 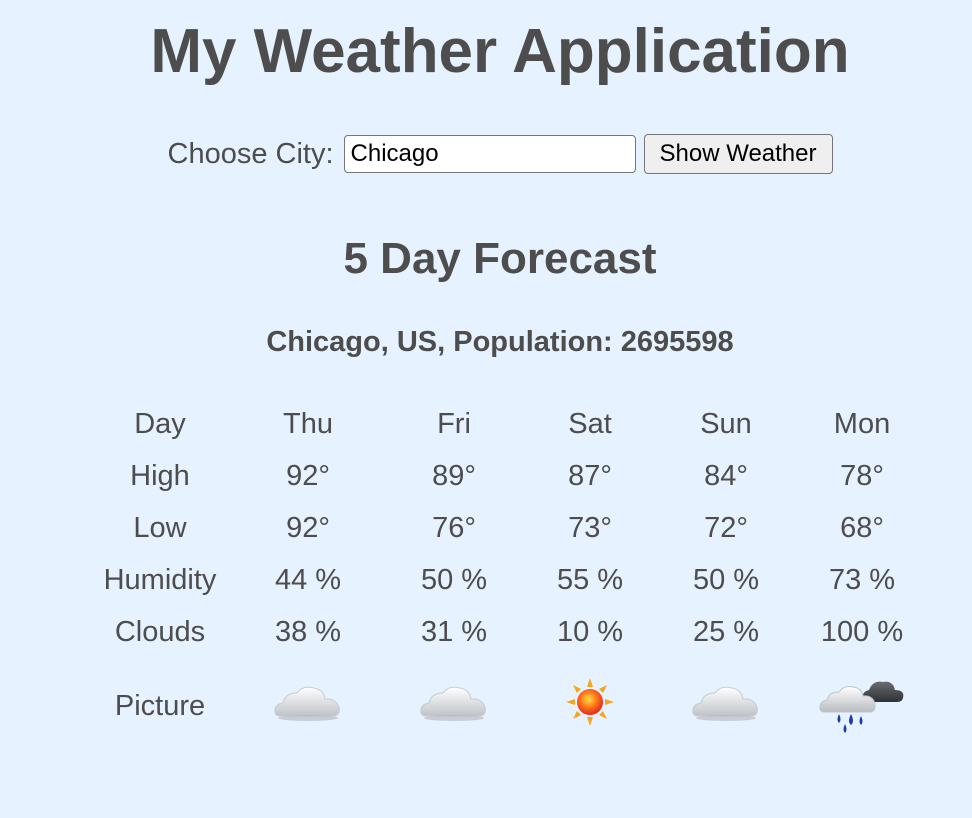 What do you see at coordinates (862, 631) in the screenshot?
I see `clouds-cell: 100 %` at bounding box center [862, 631].